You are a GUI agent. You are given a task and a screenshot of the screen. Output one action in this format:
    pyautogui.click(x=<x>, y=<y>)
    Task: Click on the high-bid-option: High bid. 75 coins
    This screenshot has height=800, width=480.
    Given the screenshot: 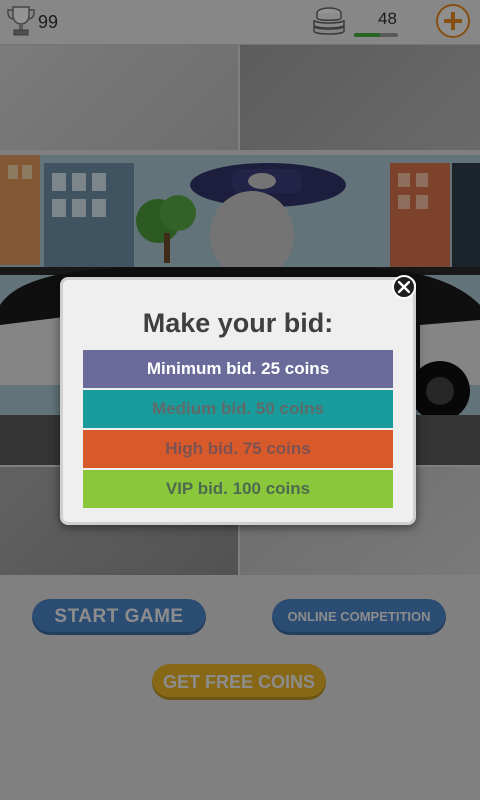 What is the action you would take?
    pyautogui.click(x=238, y=449)
    